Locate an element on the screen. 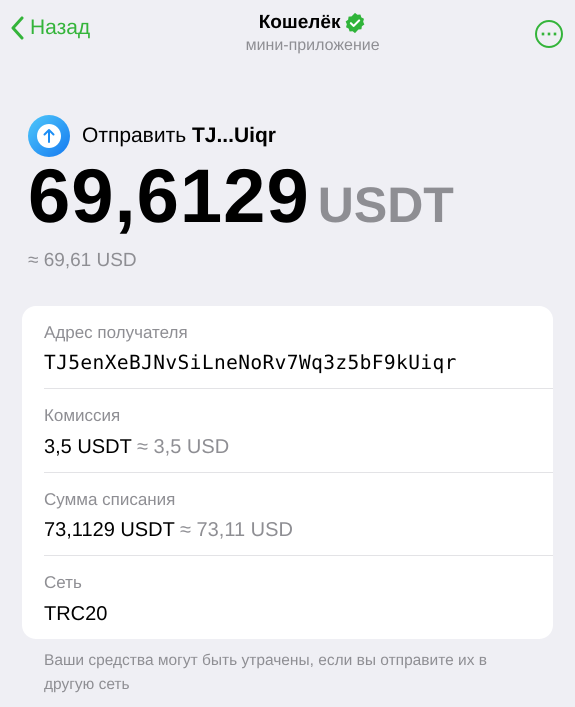  field-approx: ≈ 3,5 USD is located at coordinates (183, 447).